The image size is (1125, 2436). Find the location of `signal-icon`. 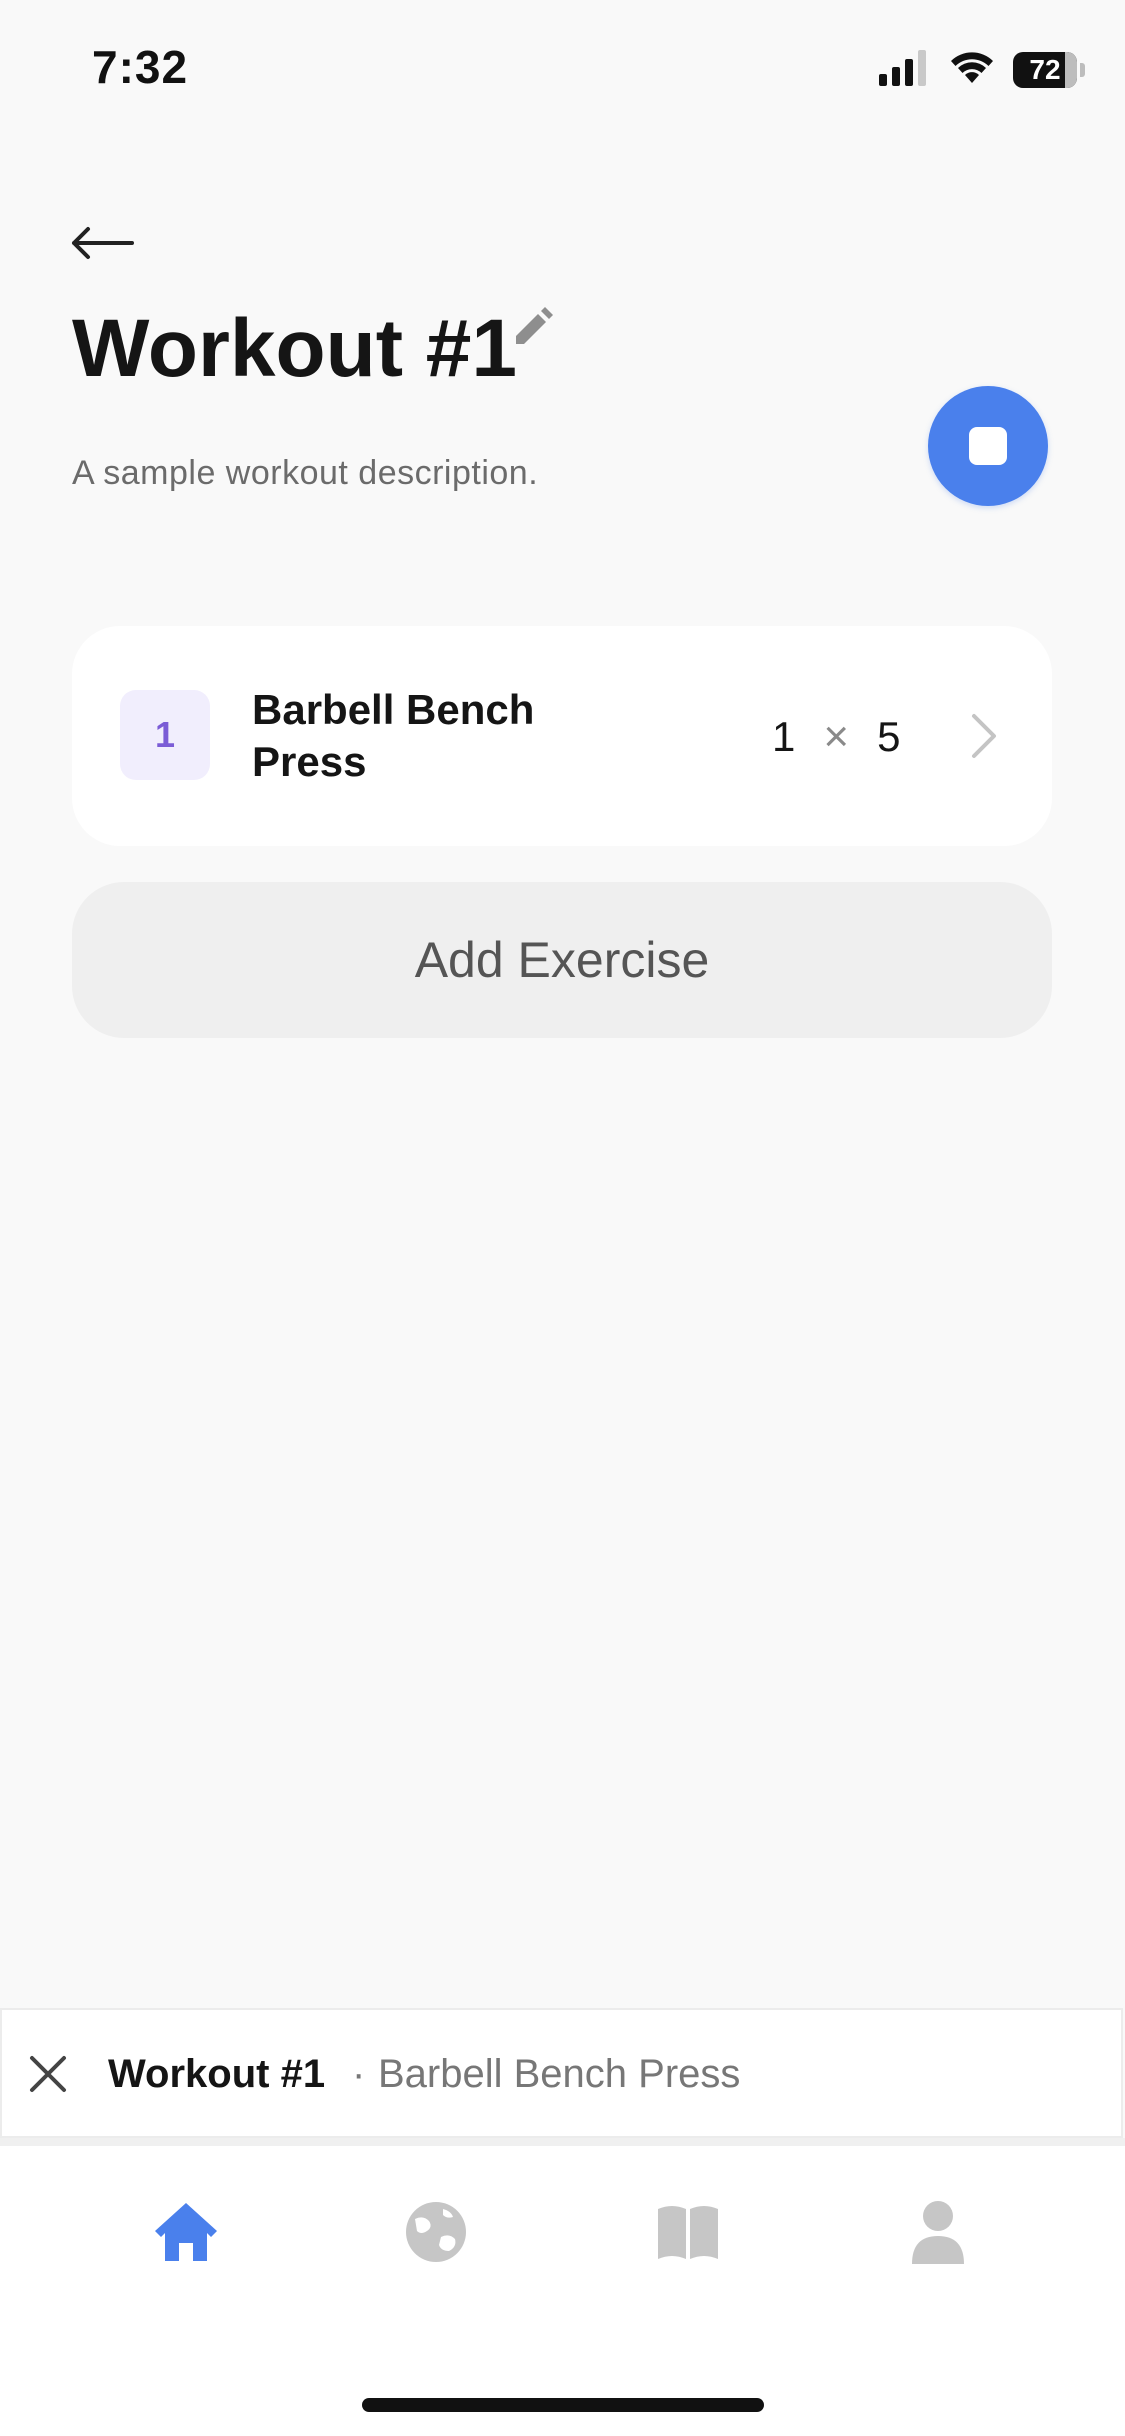

signal-icon is located at coordinates (905, 70).